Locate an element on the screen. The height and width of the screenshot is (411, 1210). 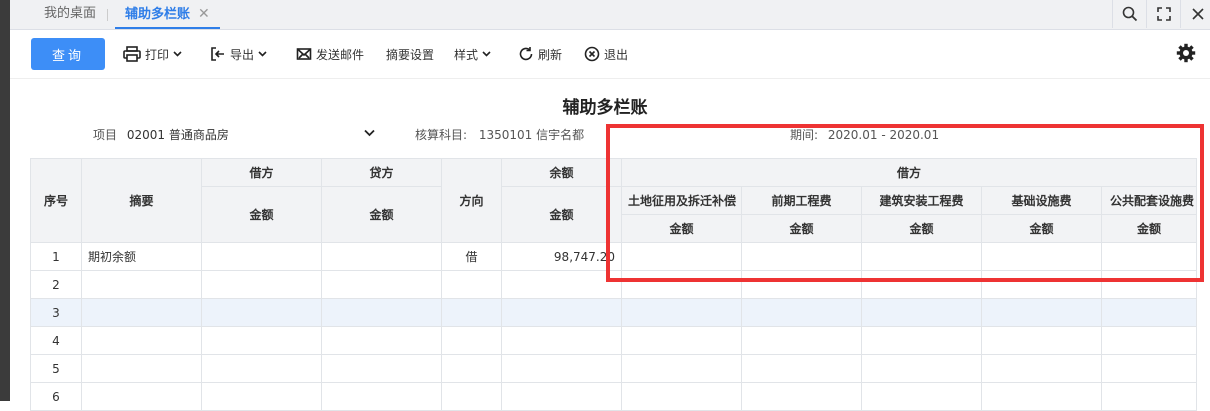
header-col-preliminary: 前期工程费 is located at coordinates (801, 200).